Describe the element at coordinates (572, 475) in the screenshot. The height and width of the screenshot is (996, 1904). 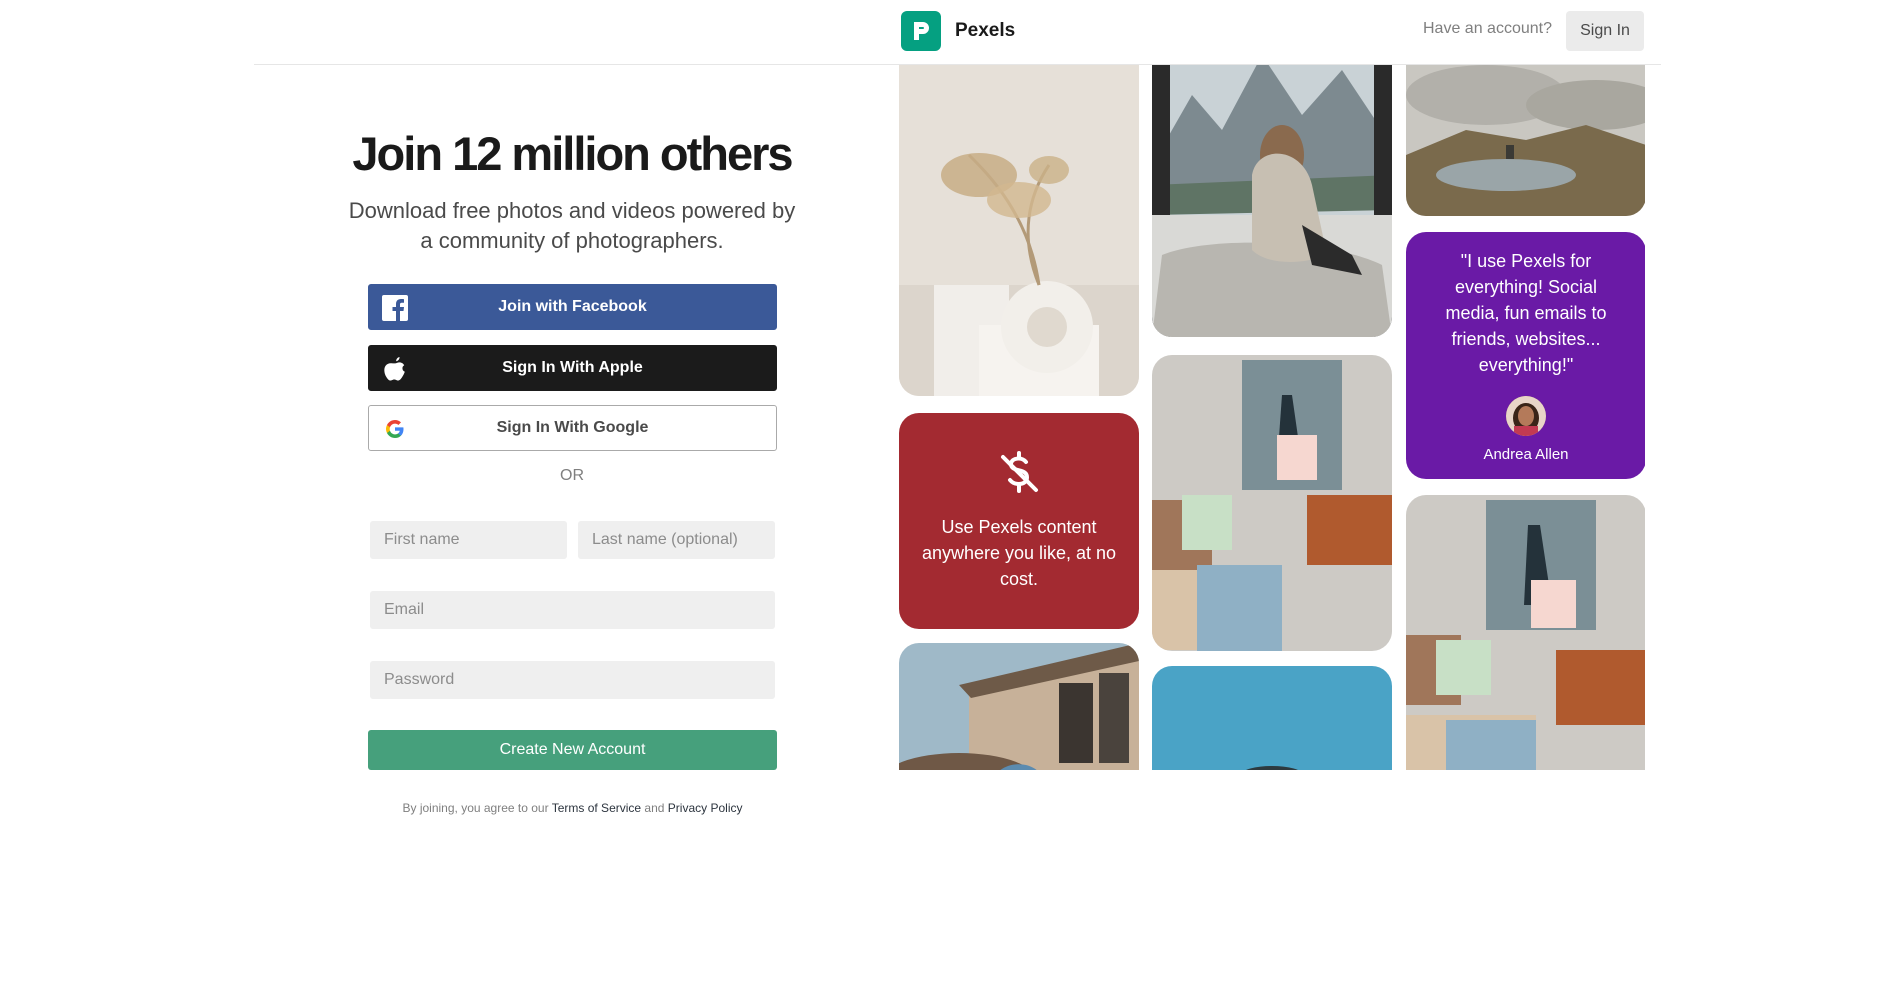
I see `or-divider-label: OR` at that location.